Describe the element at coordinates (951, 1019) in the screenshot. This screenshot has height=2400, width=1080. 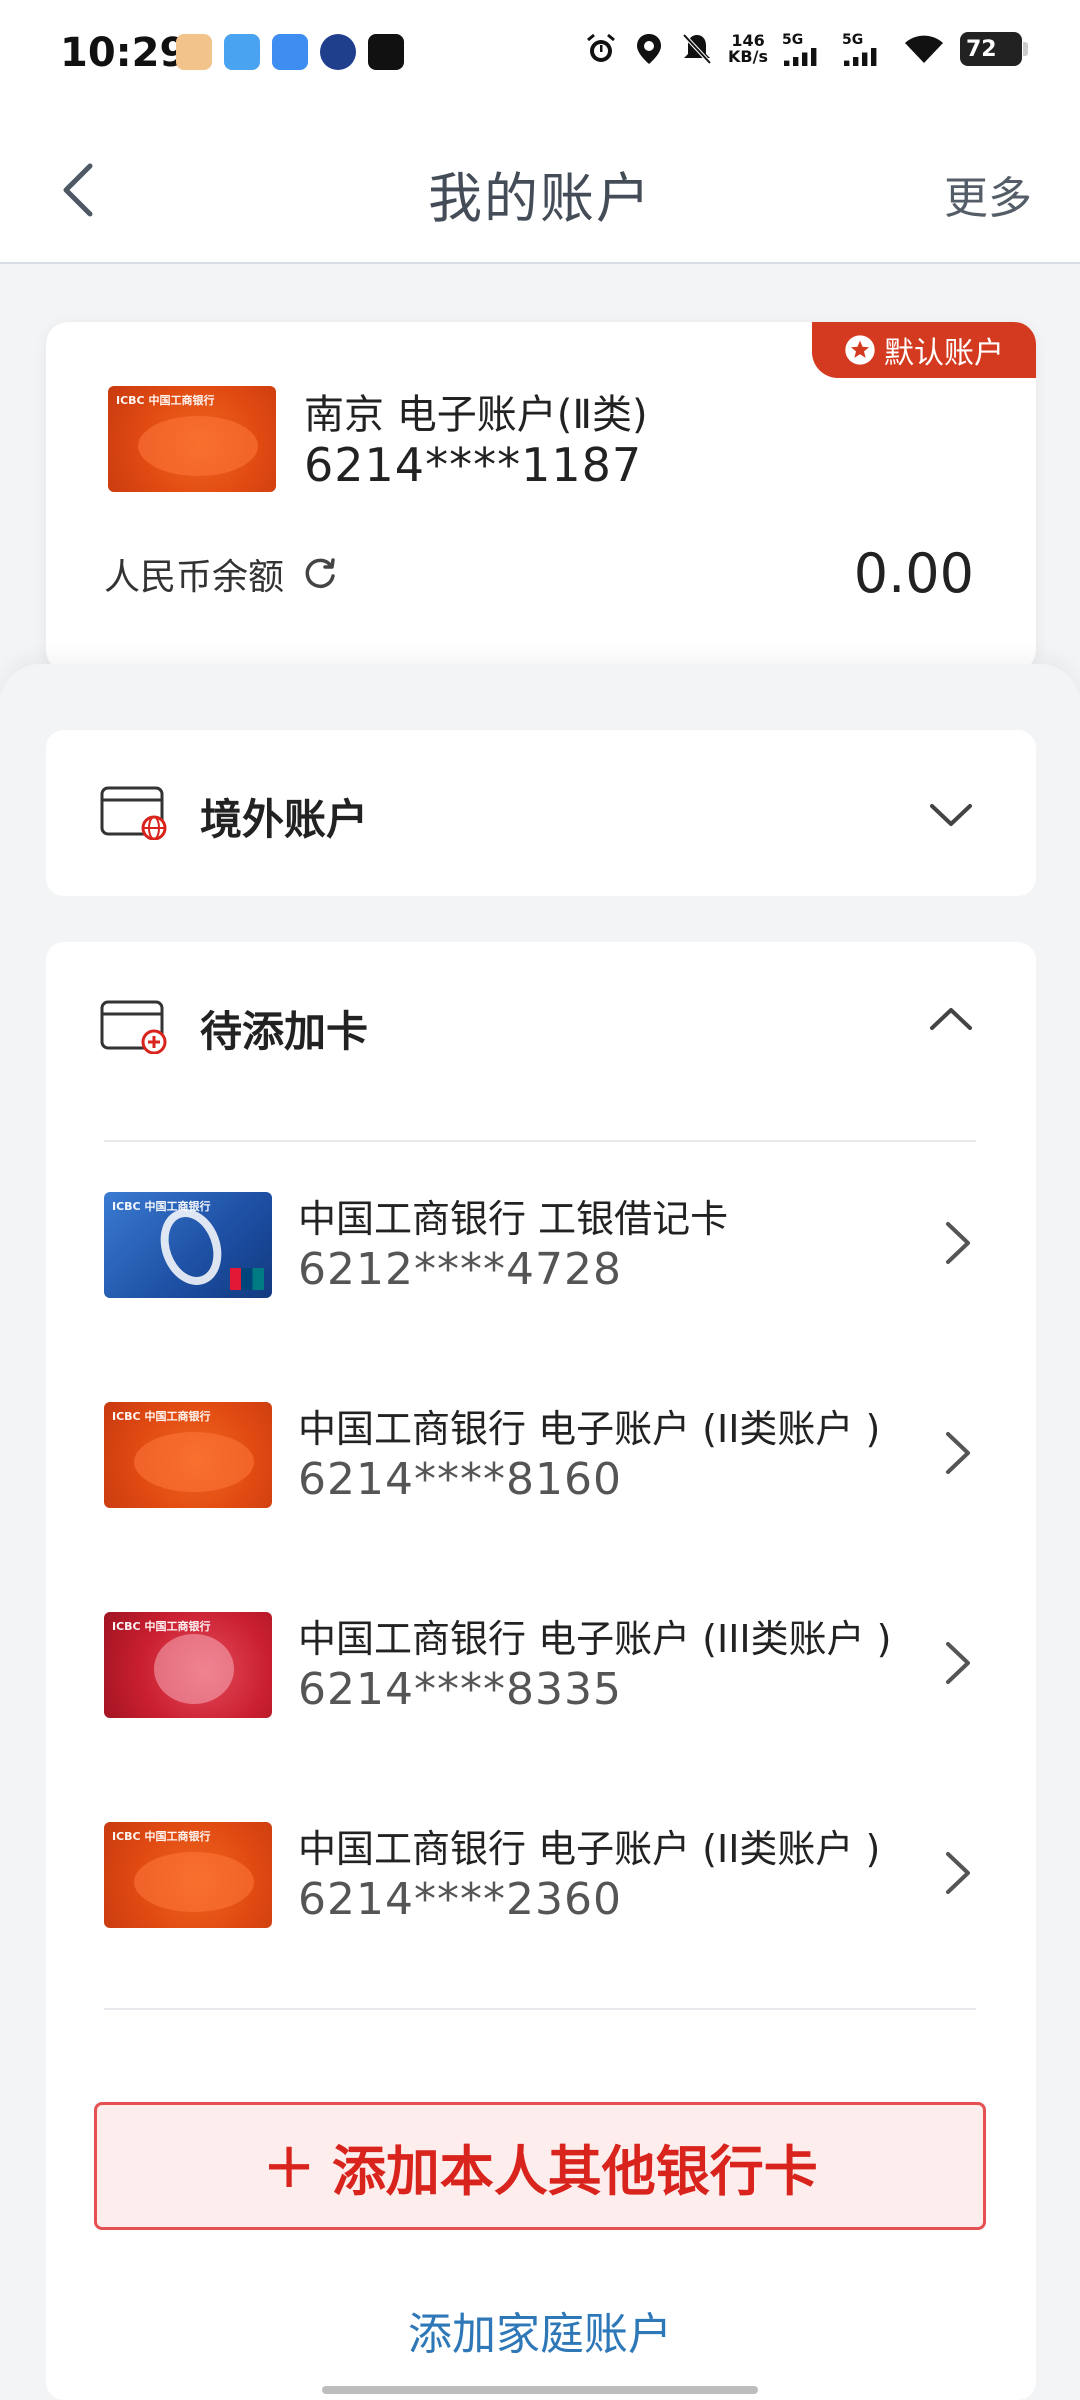
I see `chevron-up-icon` at that location.